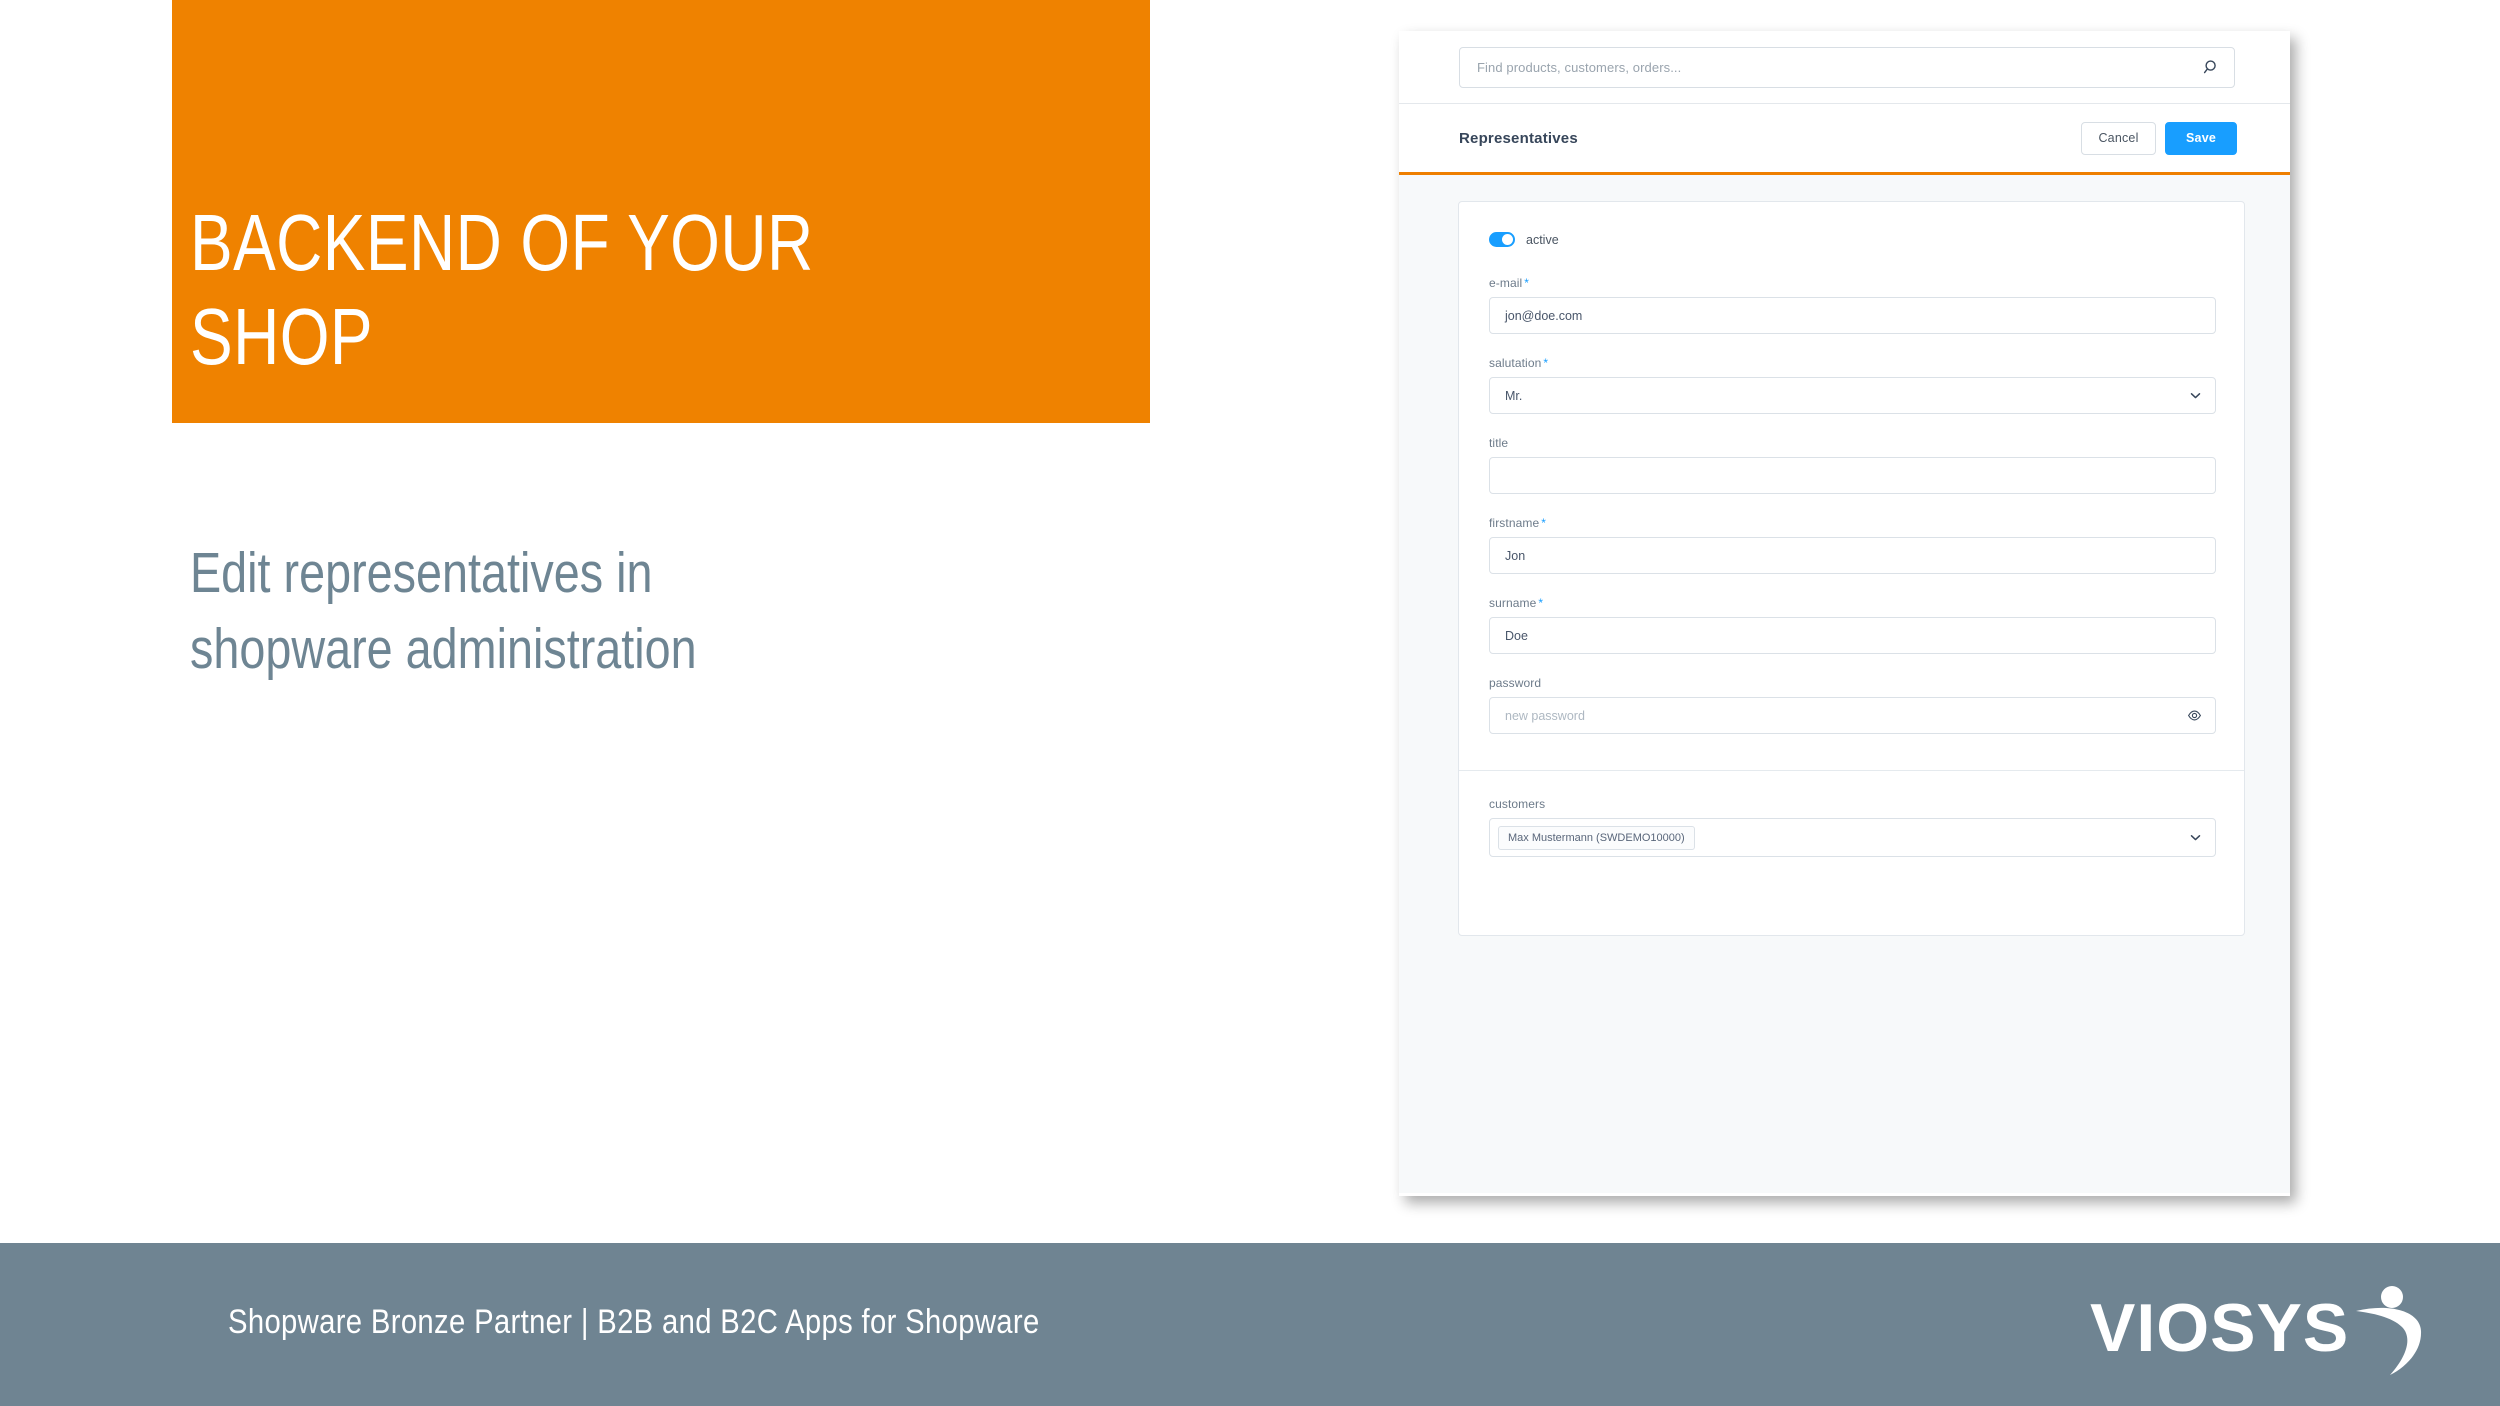 The height and width of the screenshot is (1406, 2500). Describe the element at coordinates (1852, 395) in the screenshot. I see `salutation-select: Mr.` at that location.